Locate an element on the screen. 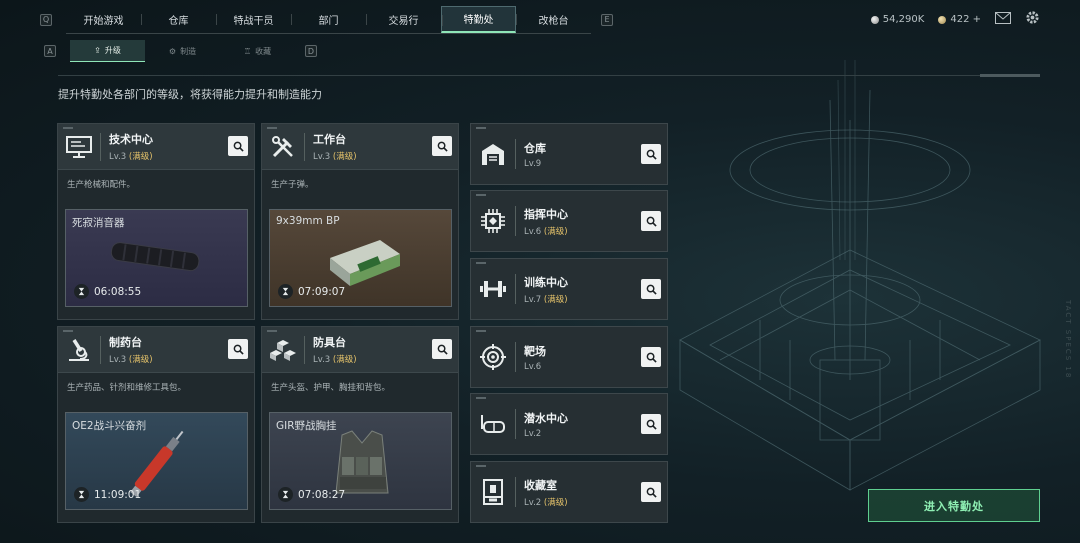 Image resolution: width=1080 pixels, height=543 pixels. production-slot: 死寂消音器 06:08:55 is located at coordinates (156, 258).